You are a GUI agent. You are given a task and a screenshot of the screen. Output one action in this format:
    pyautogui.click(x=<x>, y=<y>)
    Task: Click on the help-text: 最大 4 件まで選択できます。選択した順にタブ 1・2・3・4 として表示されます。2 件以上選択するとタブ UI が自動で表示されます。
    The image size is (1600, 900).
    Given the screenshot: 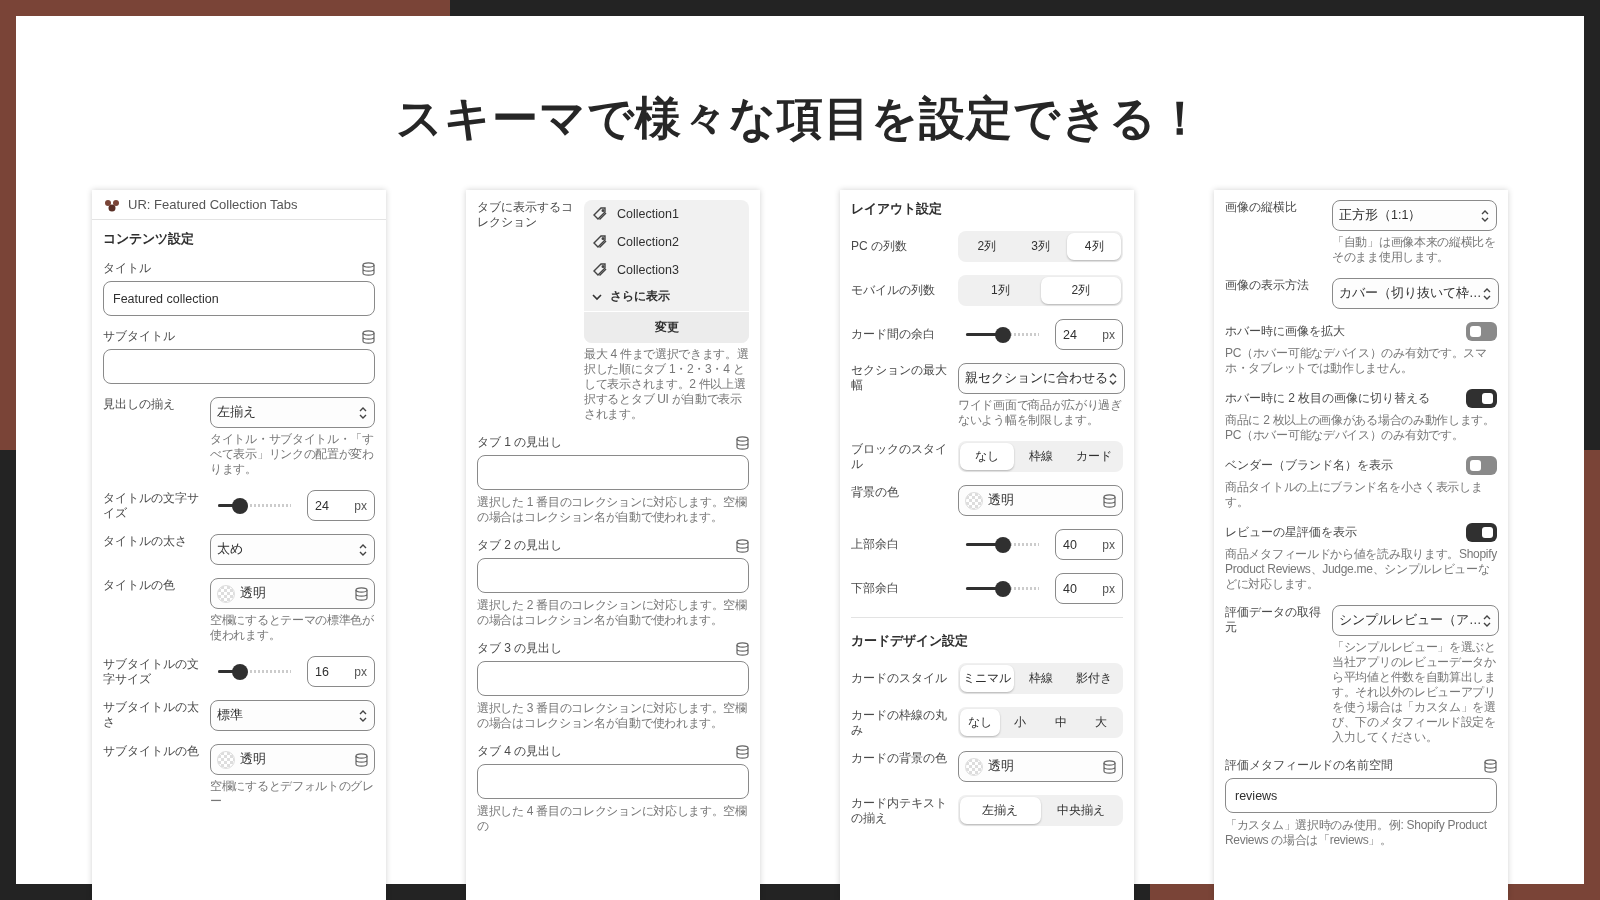 What is the action you would take?
    pyautogui.click(x=666, y=384)
    